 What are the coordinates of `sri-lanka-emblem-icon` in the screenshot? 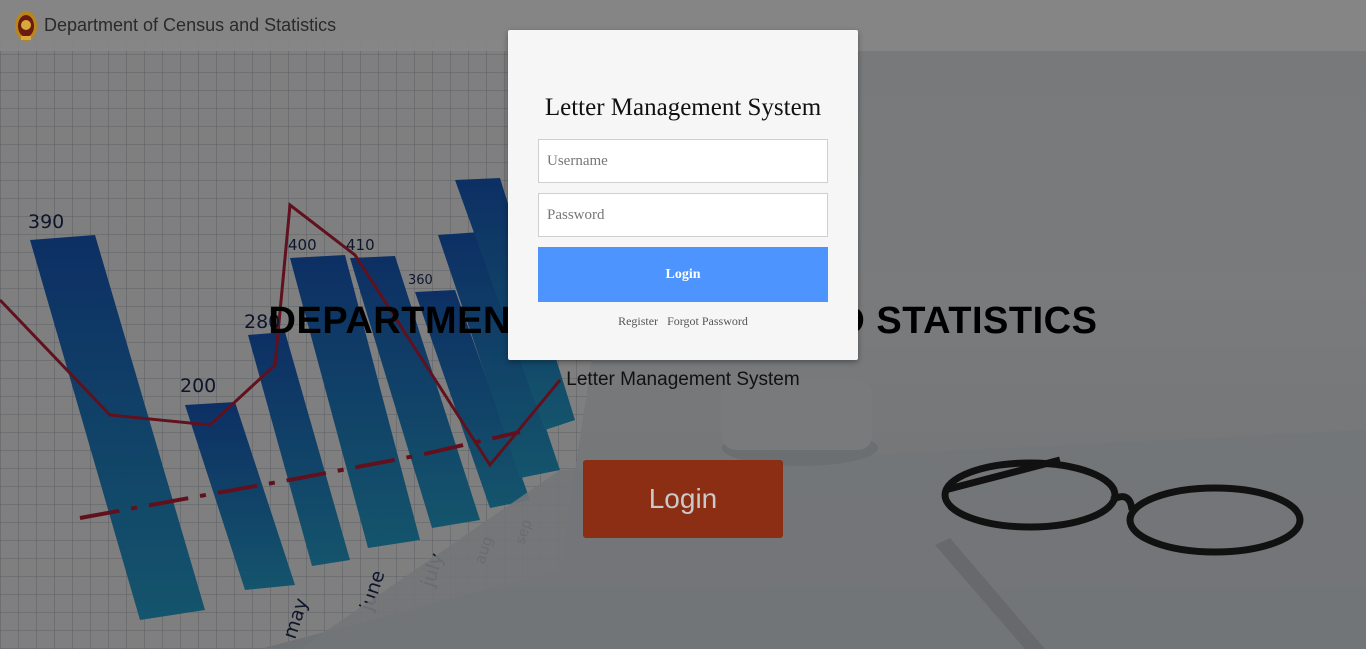 It's located at (26, 26).